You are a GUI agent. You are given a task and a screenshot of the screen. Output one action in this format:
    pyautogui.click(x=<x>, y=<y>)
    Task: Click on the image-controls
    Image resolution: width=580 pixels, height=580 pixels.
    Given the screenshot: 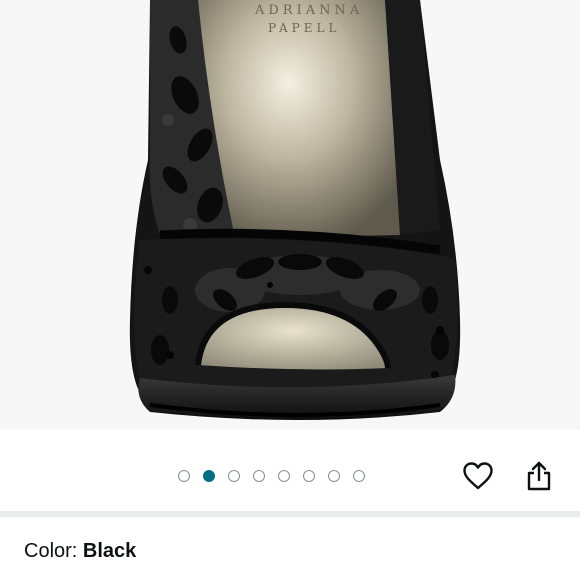 What is the action you would take?
    pyautogui.click(x=290, y=473)
    